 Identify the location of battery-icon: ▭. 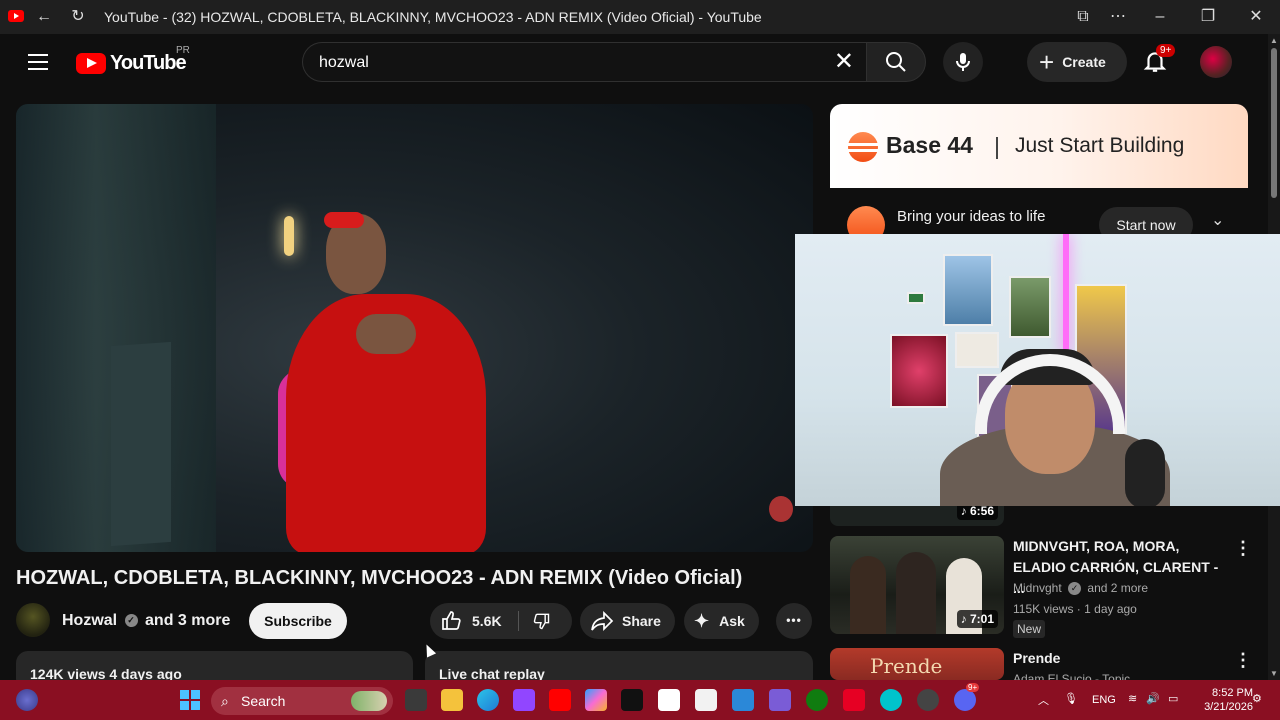
(1173, 698).